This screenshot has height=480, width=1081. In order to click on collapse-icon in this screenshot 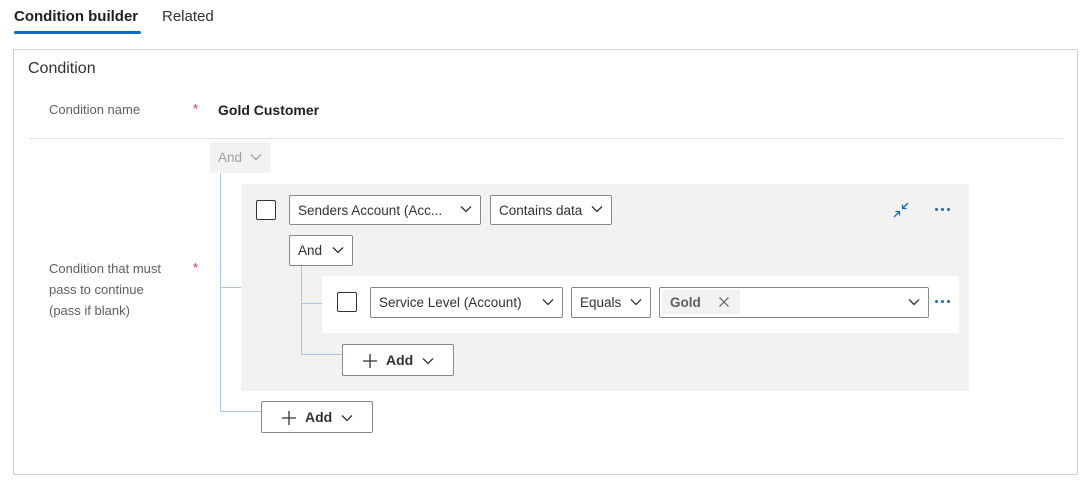, I will do `click(901, 210)`.